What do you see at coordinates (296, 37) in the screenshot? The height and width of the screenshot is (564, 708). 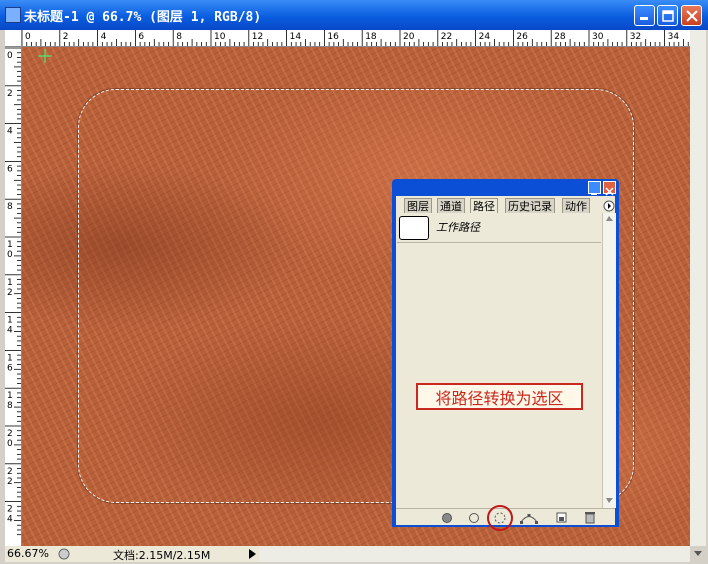 I see `ruler-label: 14` at bounding box center [296, 37].